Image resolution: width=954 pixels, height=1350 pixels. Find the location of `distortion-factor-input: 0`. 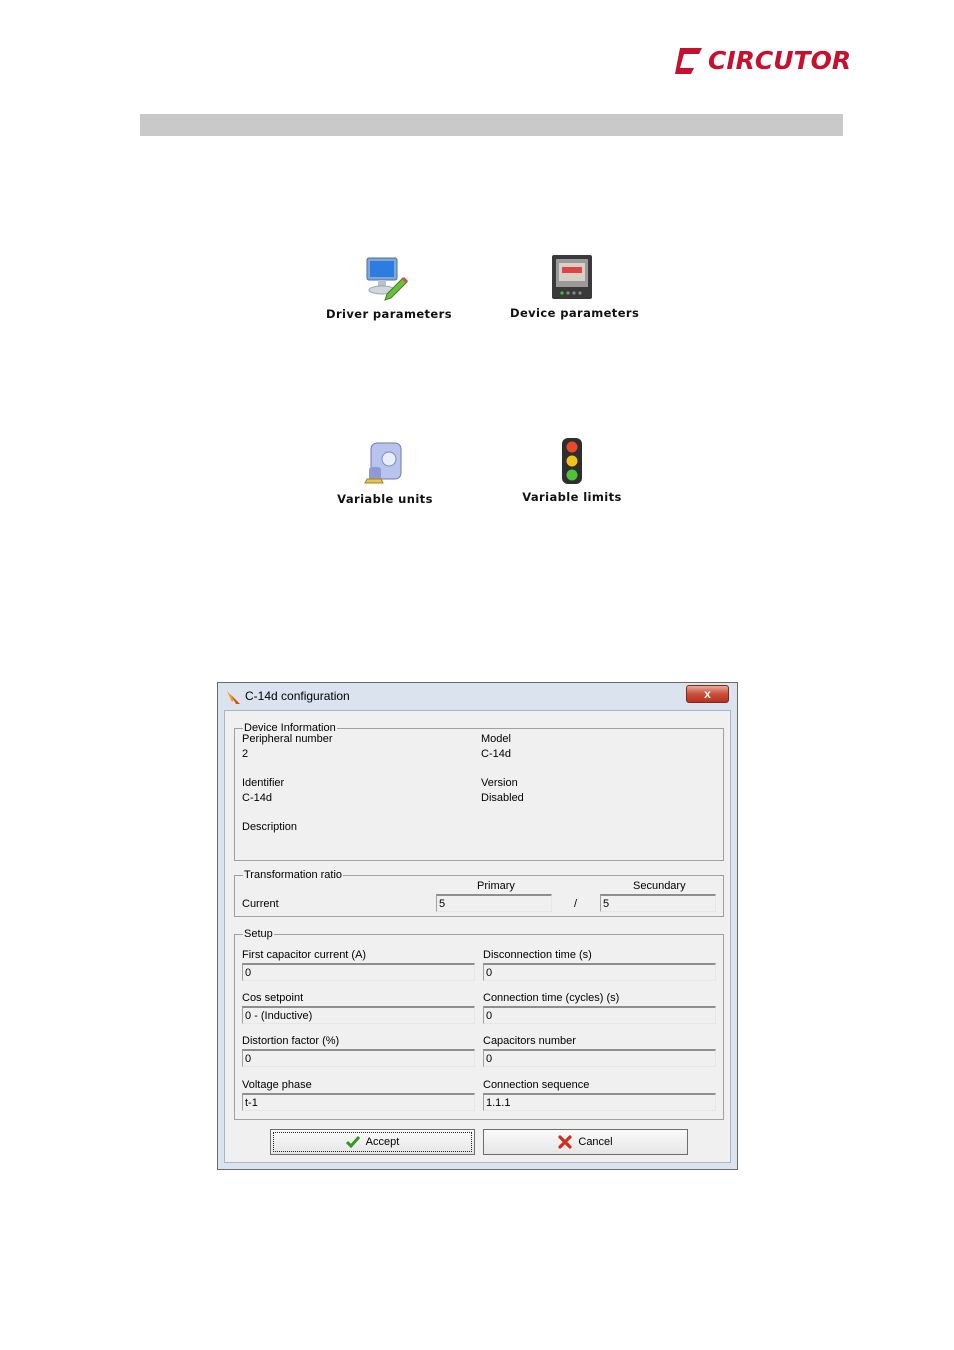

distortion-factor-input: 0 is located at coordinates (358, 1058).